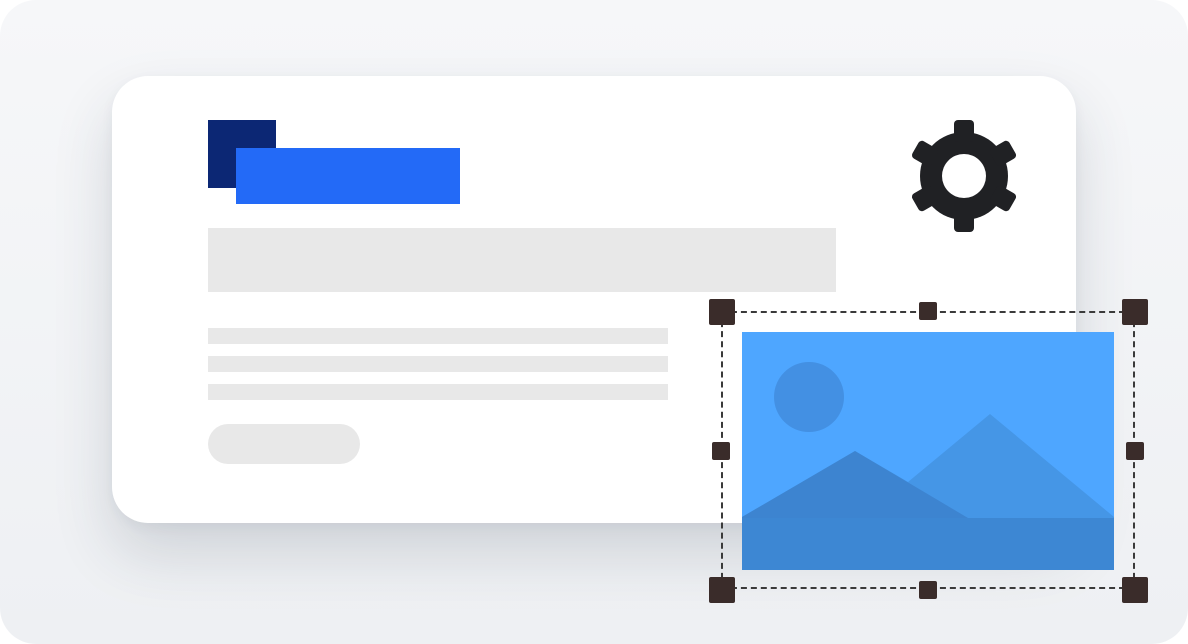 Image resolution: width=1188 pixels, height=644 pixels. Describe the element at coordinates (348, 176) in the screenshot. I see `logo-wordmark-placeholder` at that location.